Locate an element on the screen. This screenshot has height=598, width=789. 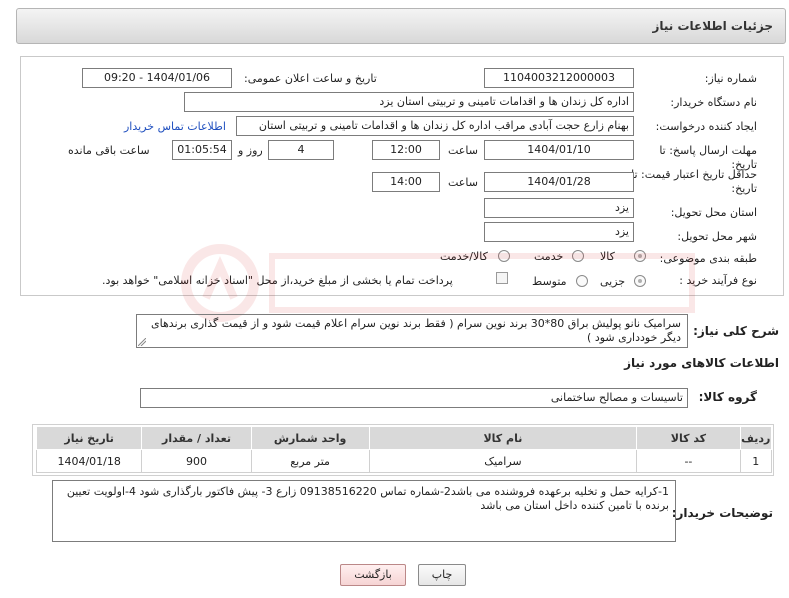
days-remaining-field: 4 is located at coordinates (301, 150).